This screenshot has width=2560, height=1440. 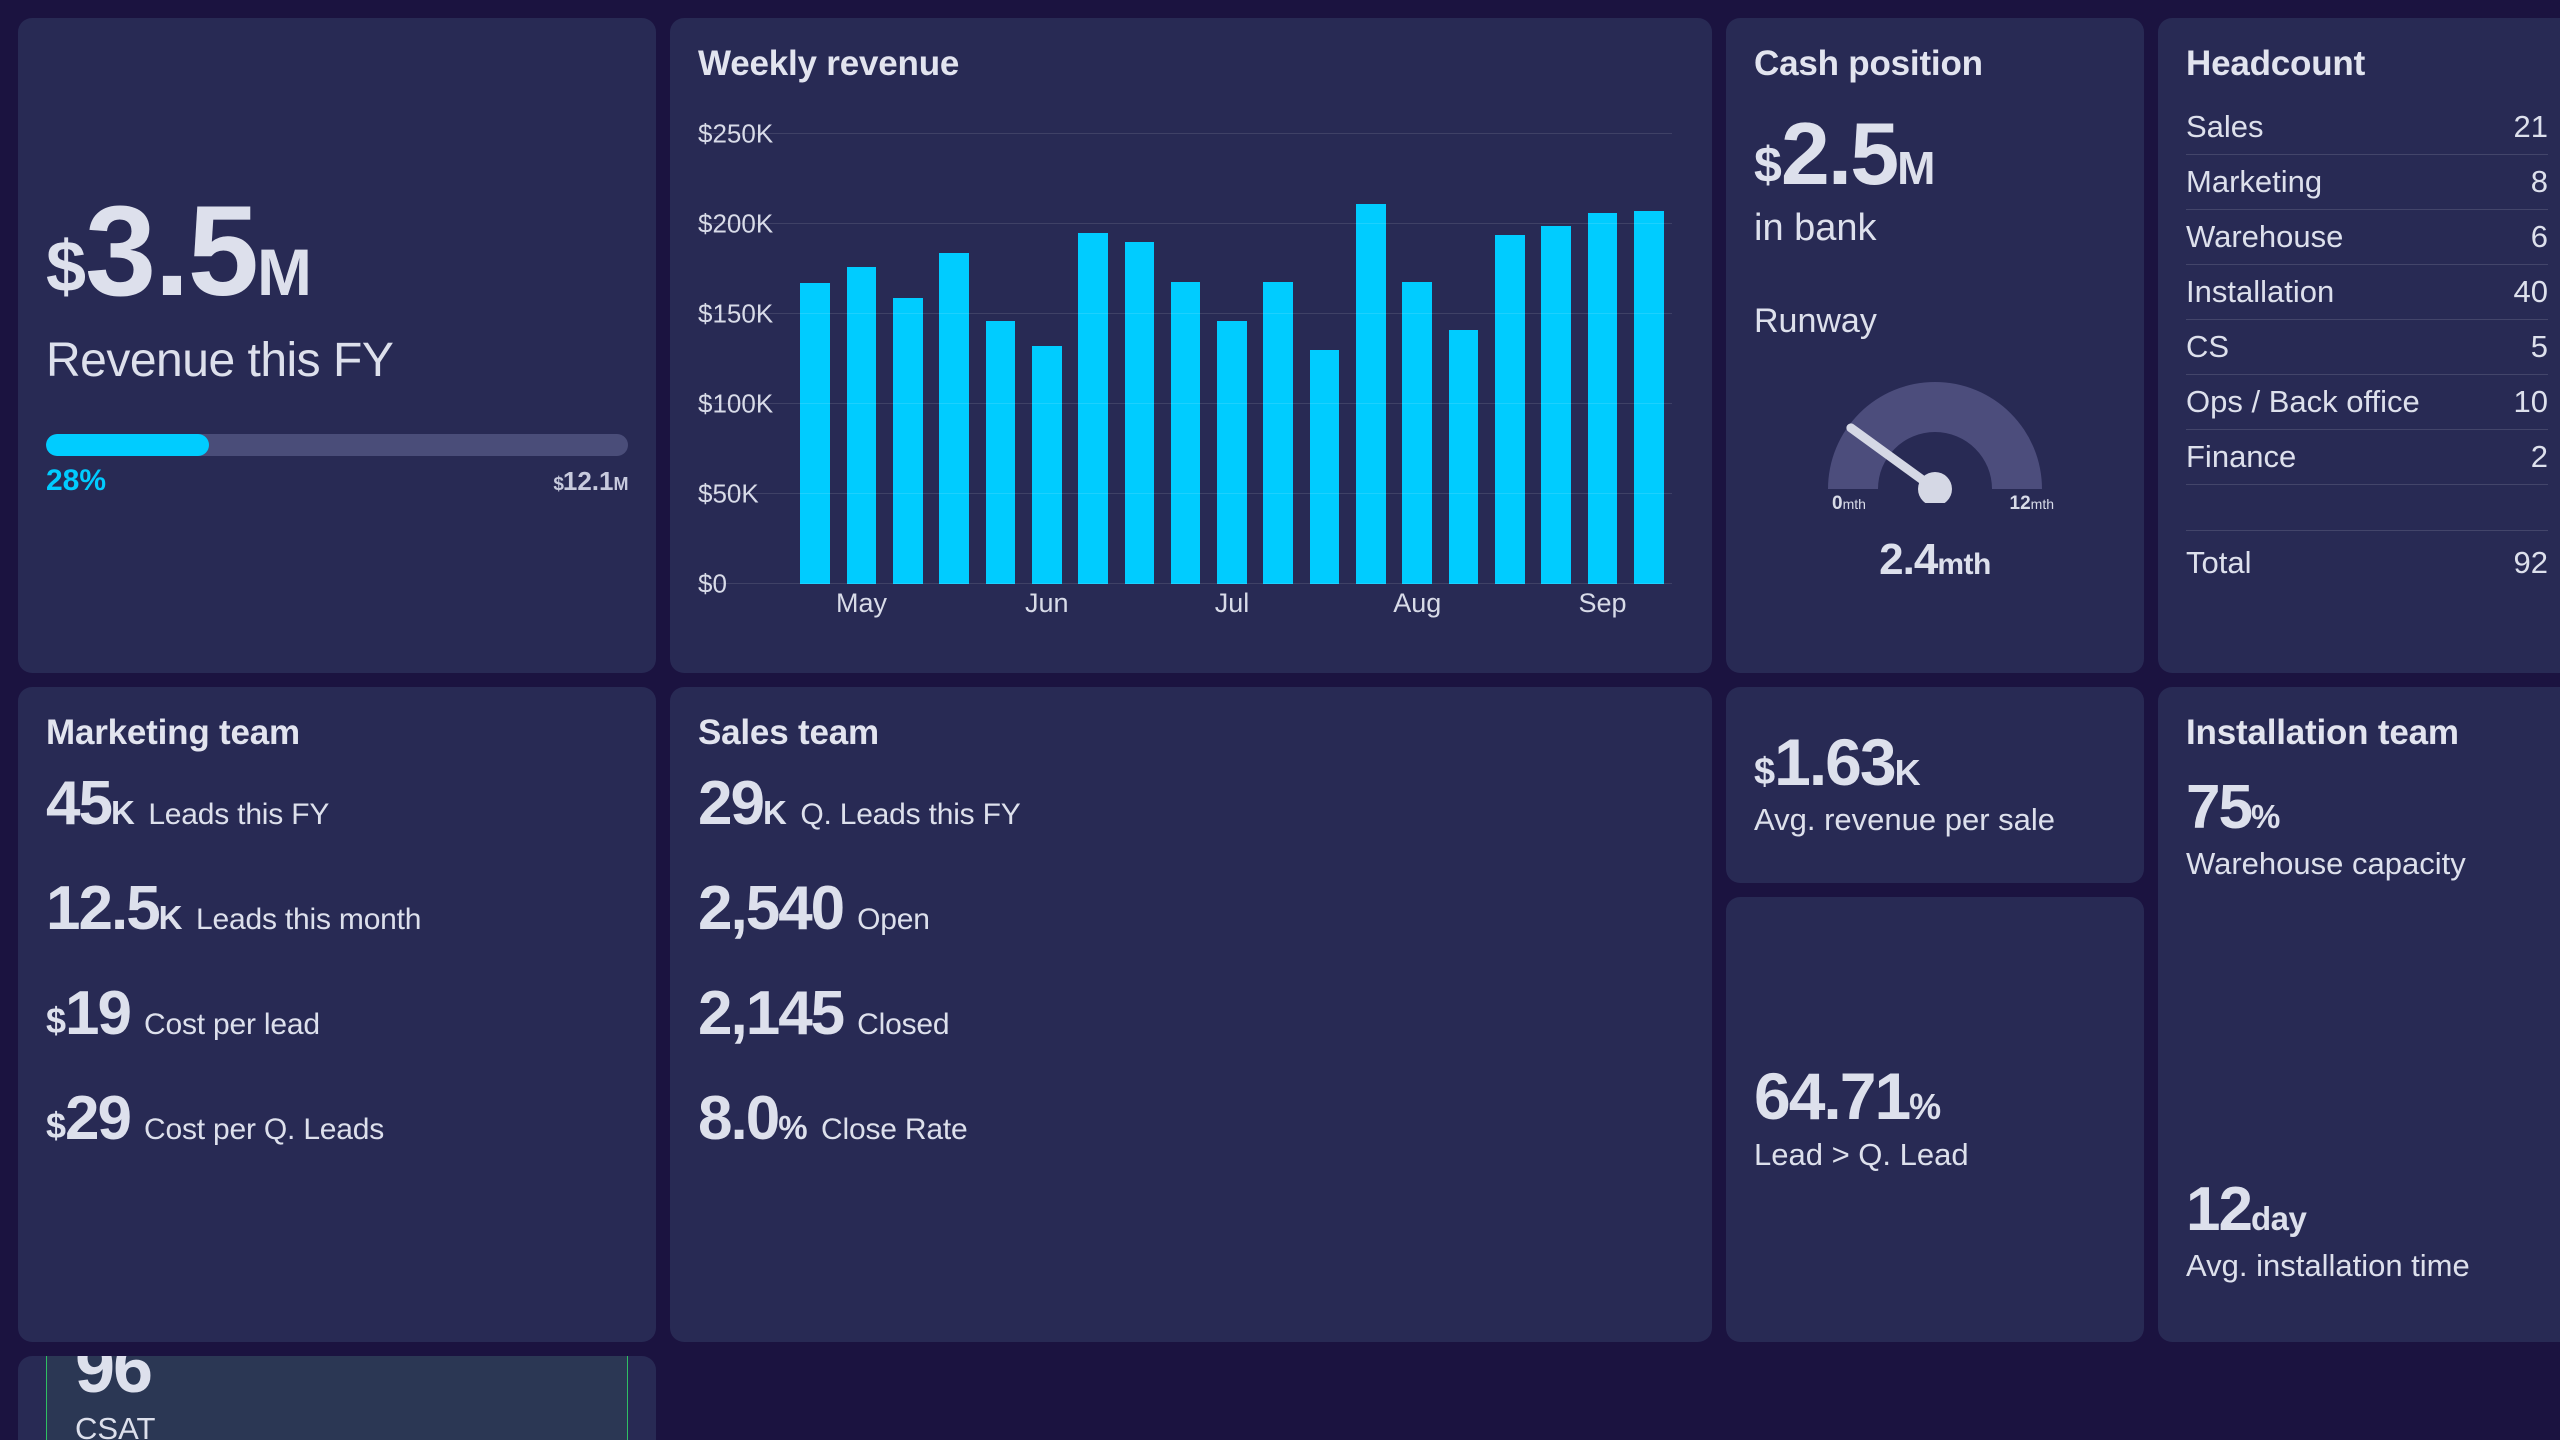 I want to click on cash-position-title: Cash position, so click(x=1868, y=63).